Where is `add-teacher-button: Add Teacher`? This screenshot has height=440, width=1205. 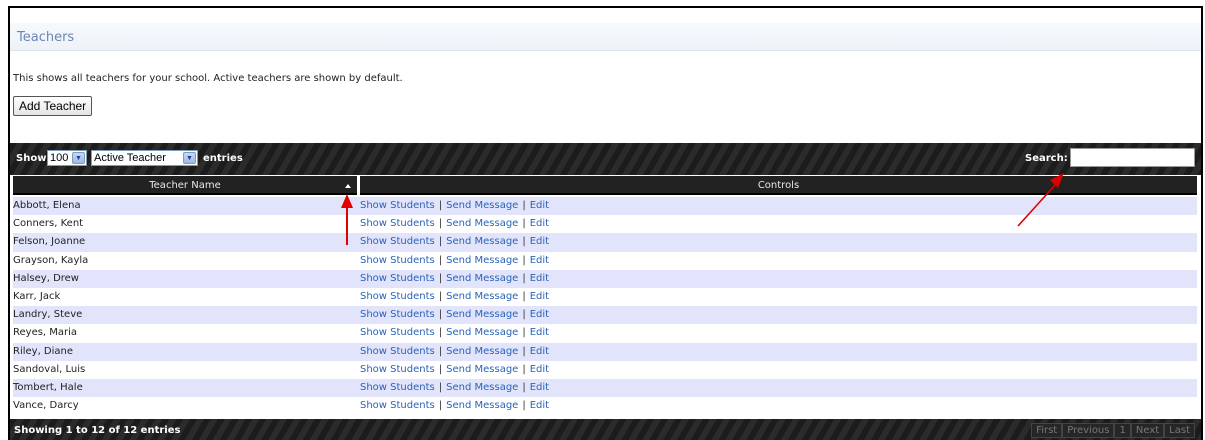
add-teacher-button: Add Teacher is located at coordinates (53, 106).